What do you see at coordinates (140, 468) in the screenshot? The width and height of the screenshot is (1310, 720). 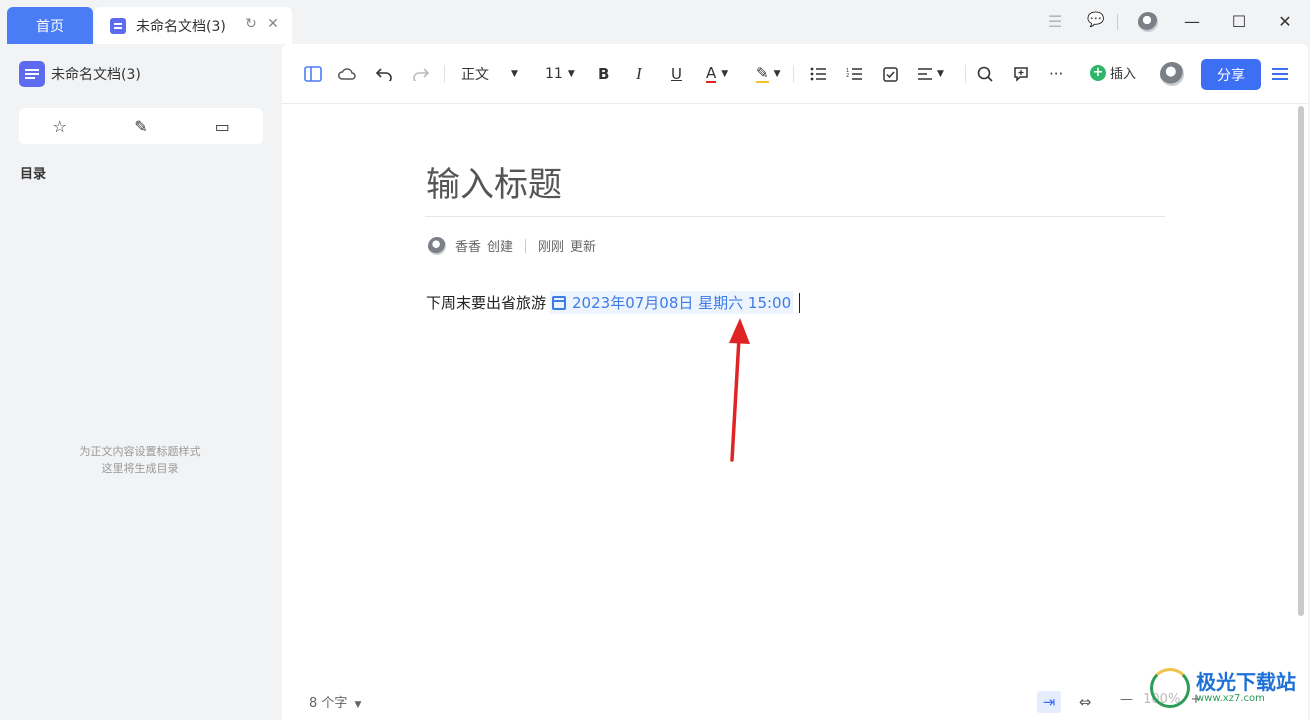 I see `toc-hint-line-2: 这里将生成目录` at bounding box center [140, 468].